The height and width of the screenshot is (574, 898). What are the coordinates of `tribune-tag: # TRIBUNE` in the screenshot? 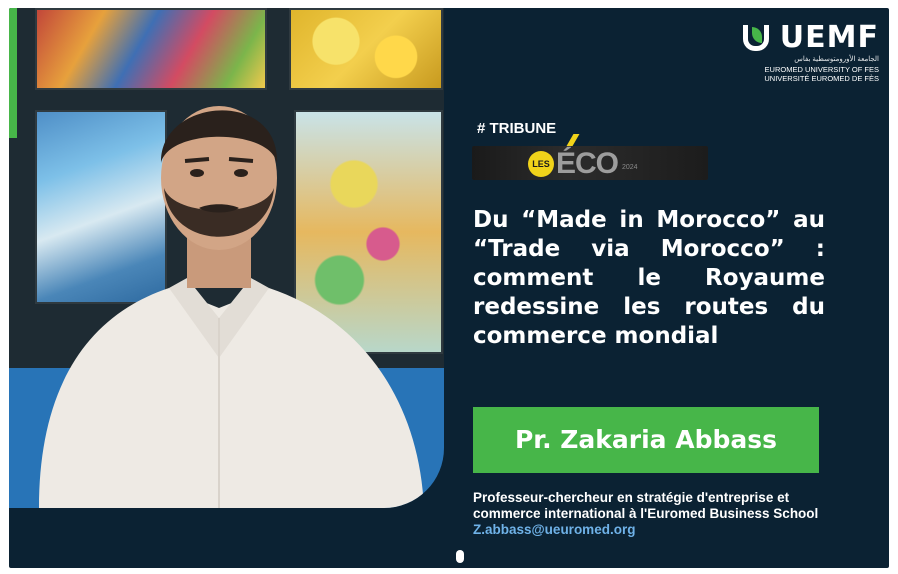 It's located at (517, 128).